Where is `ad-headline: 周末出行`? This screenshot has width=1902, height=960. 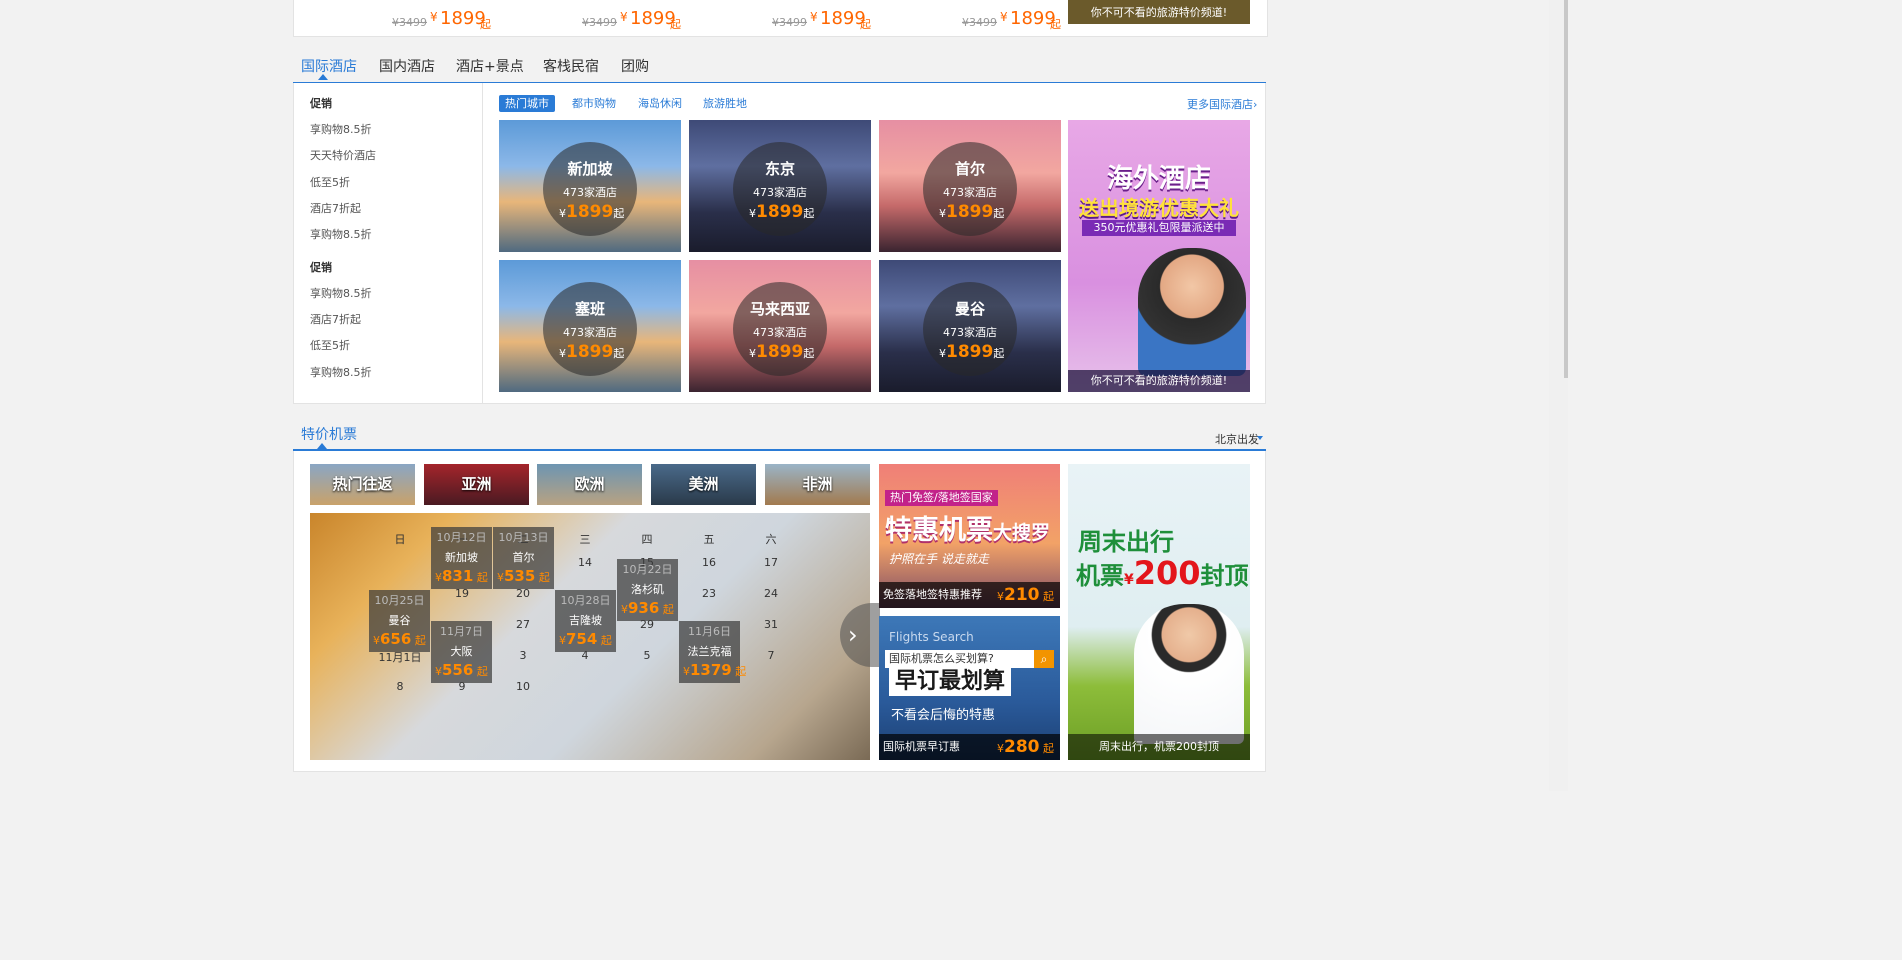
ad-headline: 周末出行 is located at coordinates (1126, 542).